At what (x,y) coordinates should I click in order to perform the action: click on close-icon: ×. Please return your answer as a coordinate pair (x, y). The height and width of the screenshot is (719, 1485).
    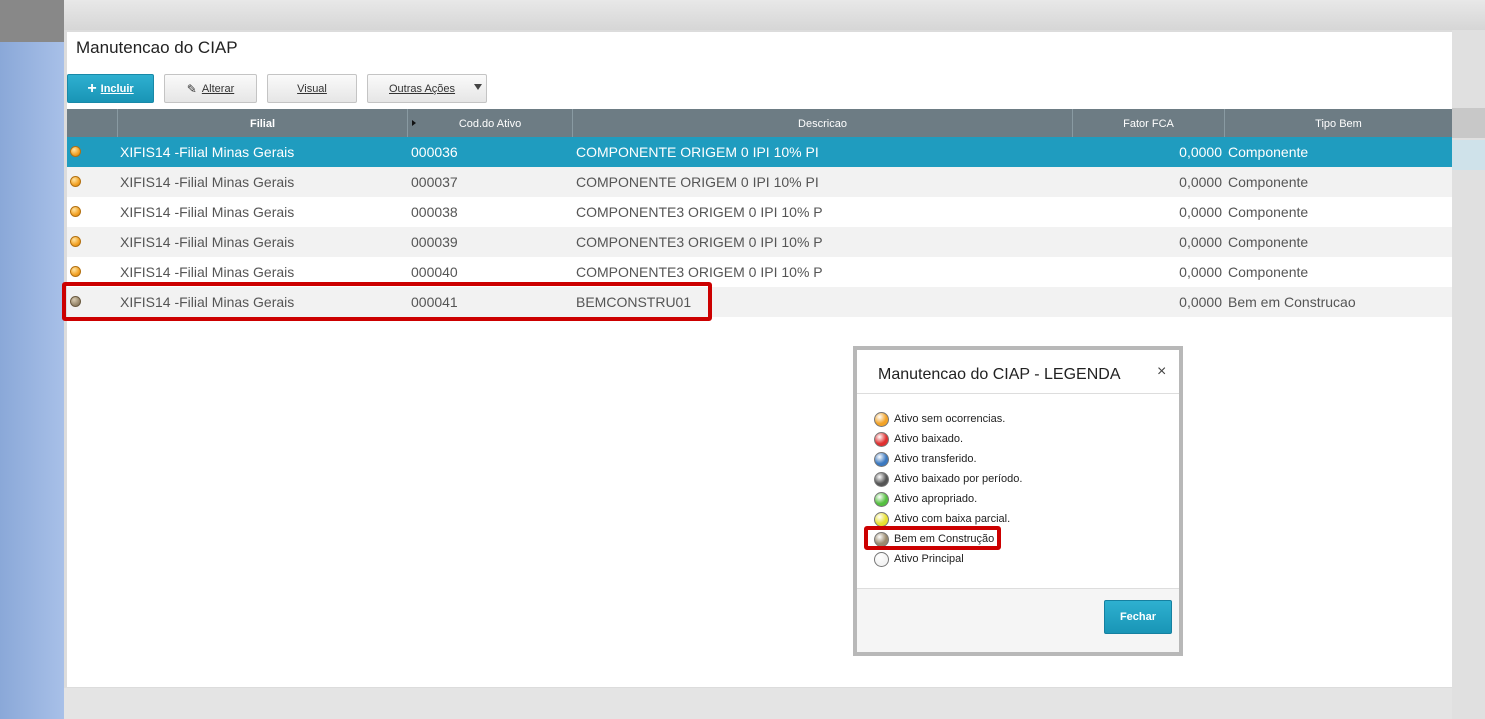
    Looking at the image, I should click on (1161, 372).